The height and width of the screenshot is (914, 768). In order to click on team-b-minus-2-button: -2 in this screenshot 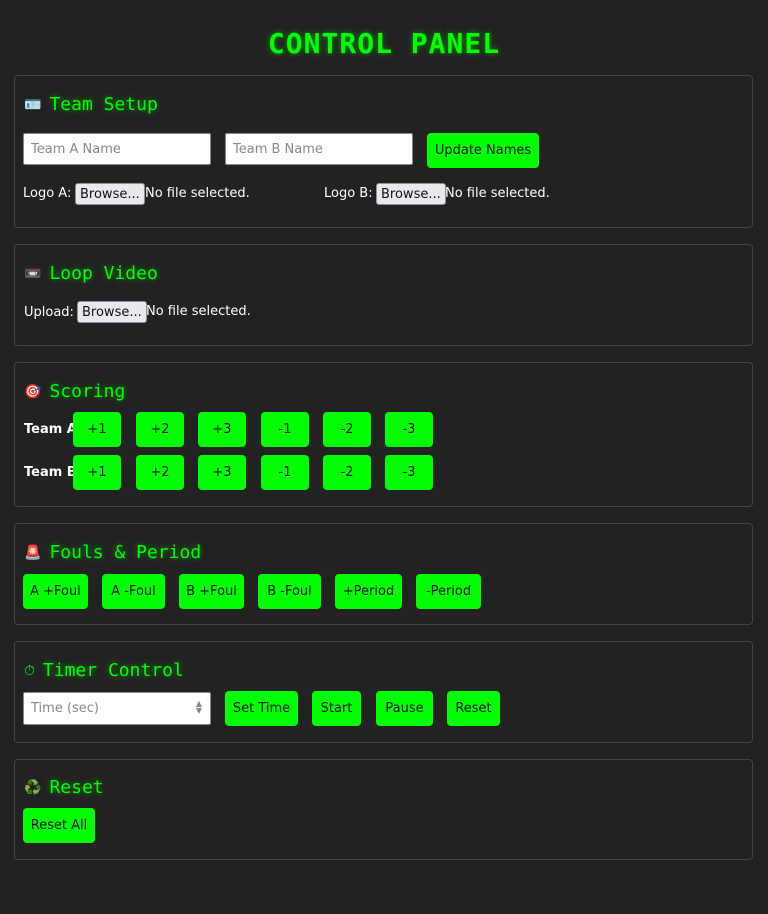, I will do `click(347, 472)`.